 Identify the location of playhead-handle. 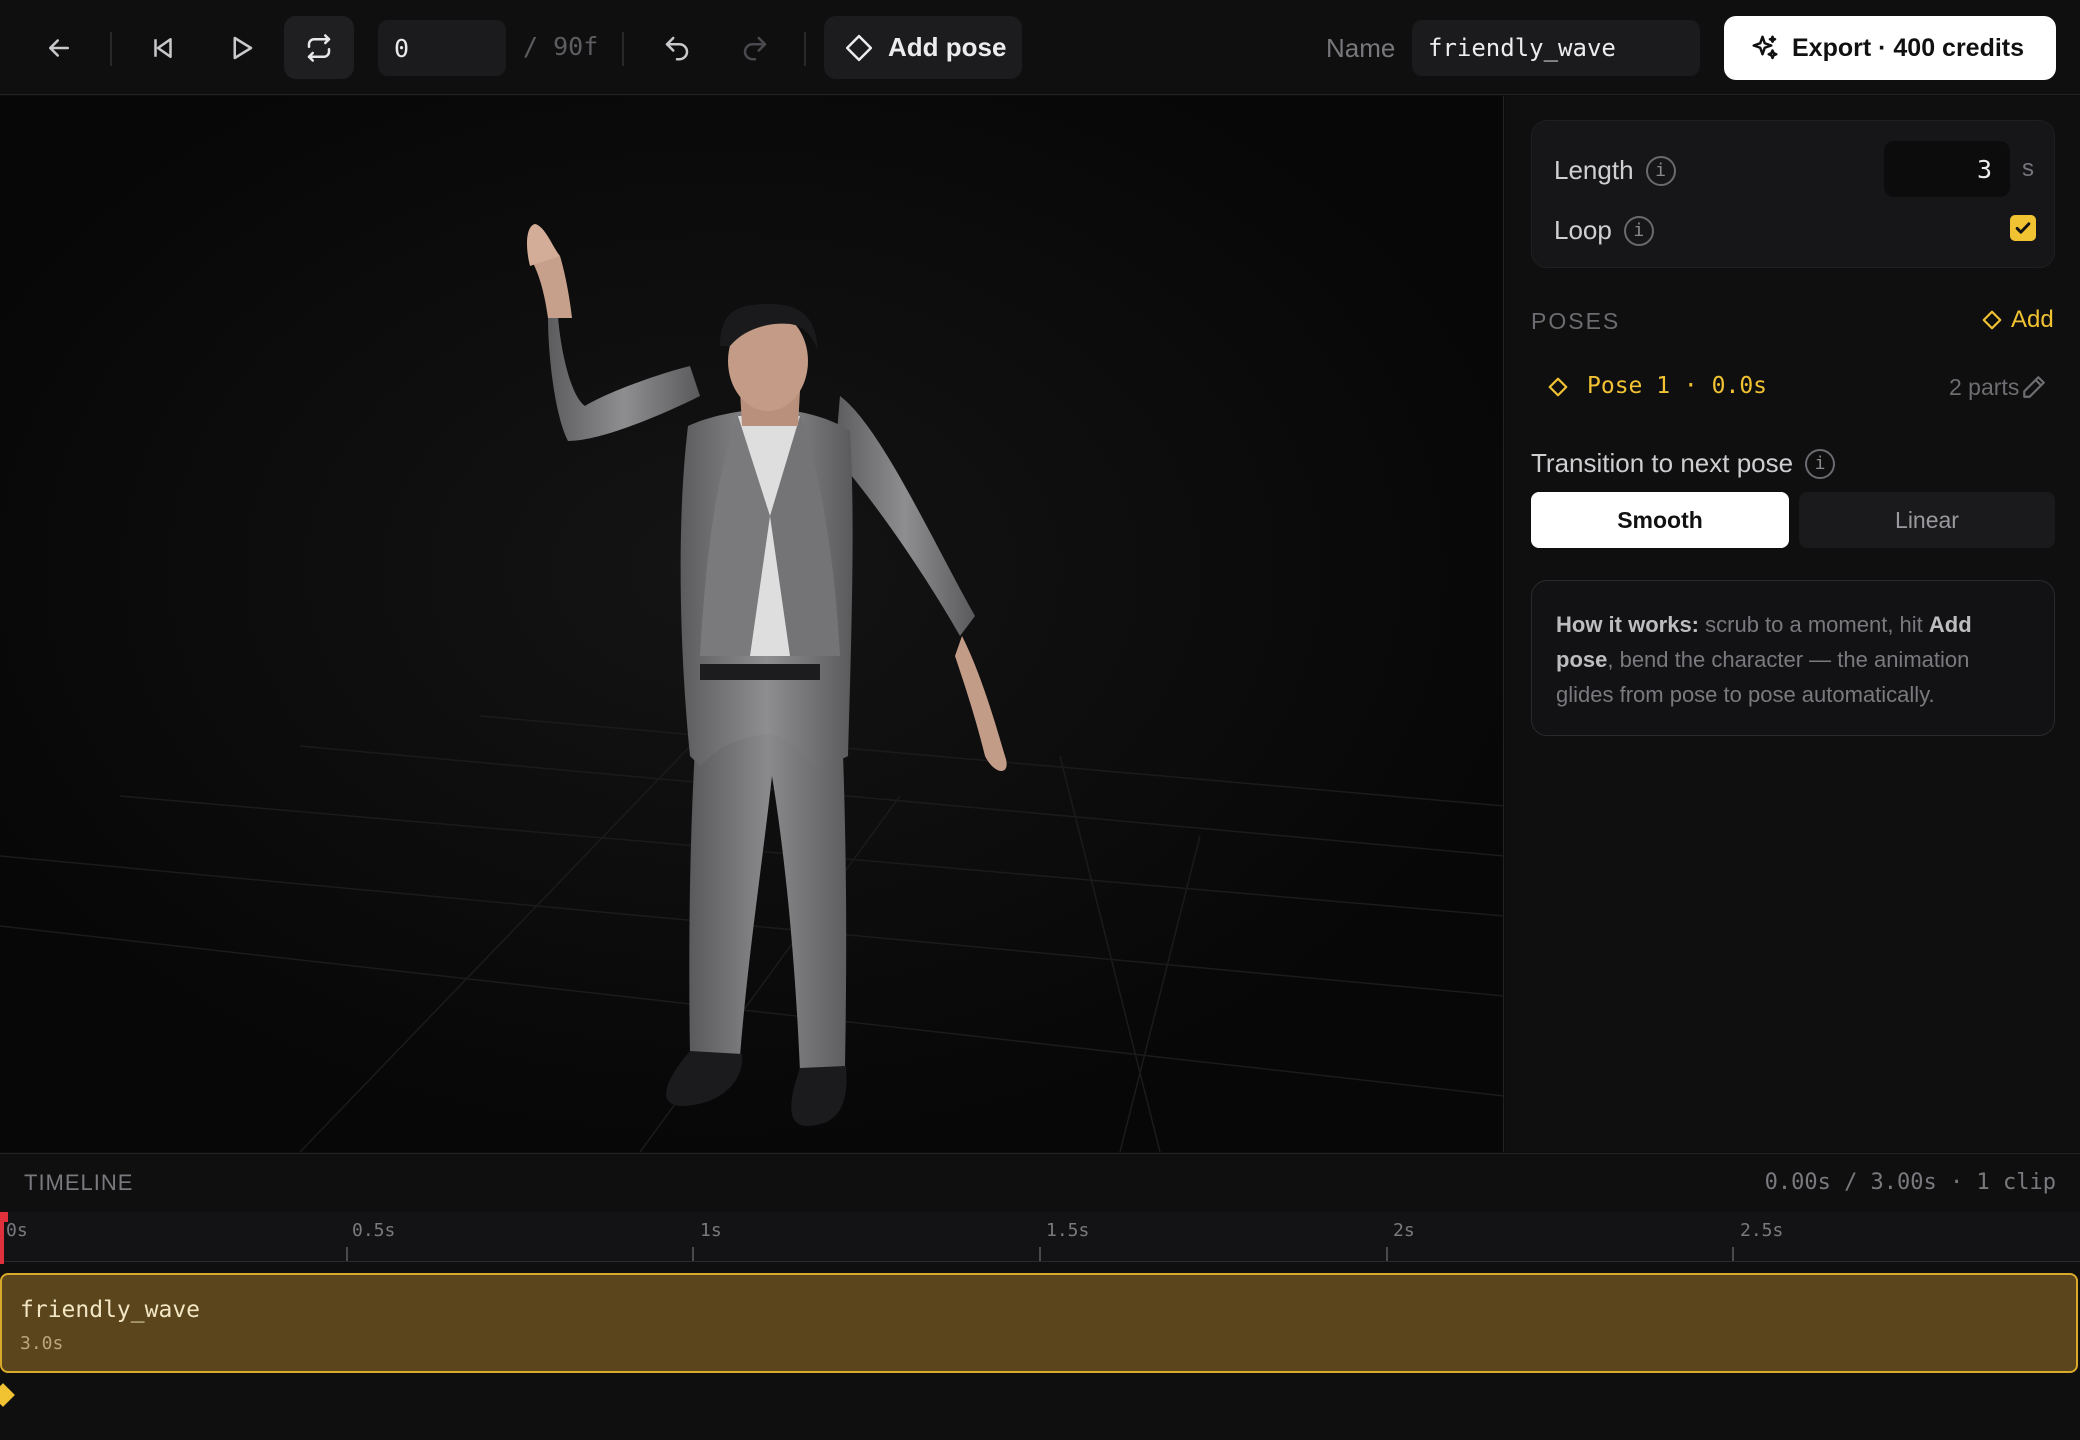
(4, 1217).